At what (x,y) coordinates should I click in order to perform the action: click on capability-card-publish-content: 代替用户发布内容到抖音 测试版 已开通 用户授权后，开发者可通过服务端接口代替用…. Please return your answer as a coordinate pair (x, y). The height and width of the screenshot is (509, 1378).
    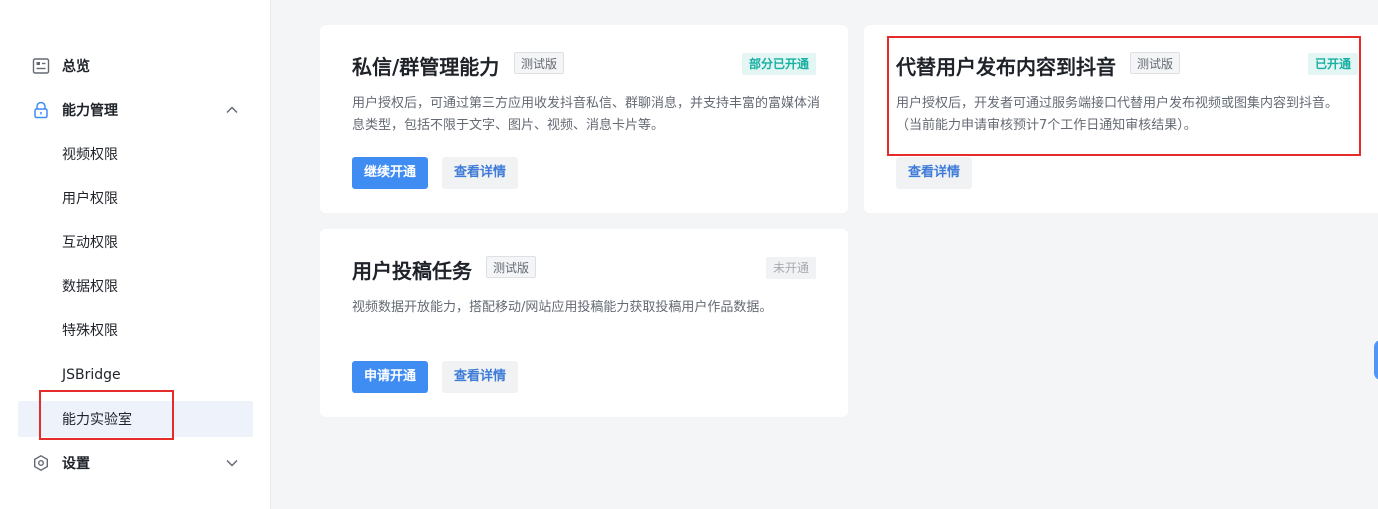
    Looking at the image, I should click on (1121, 119).